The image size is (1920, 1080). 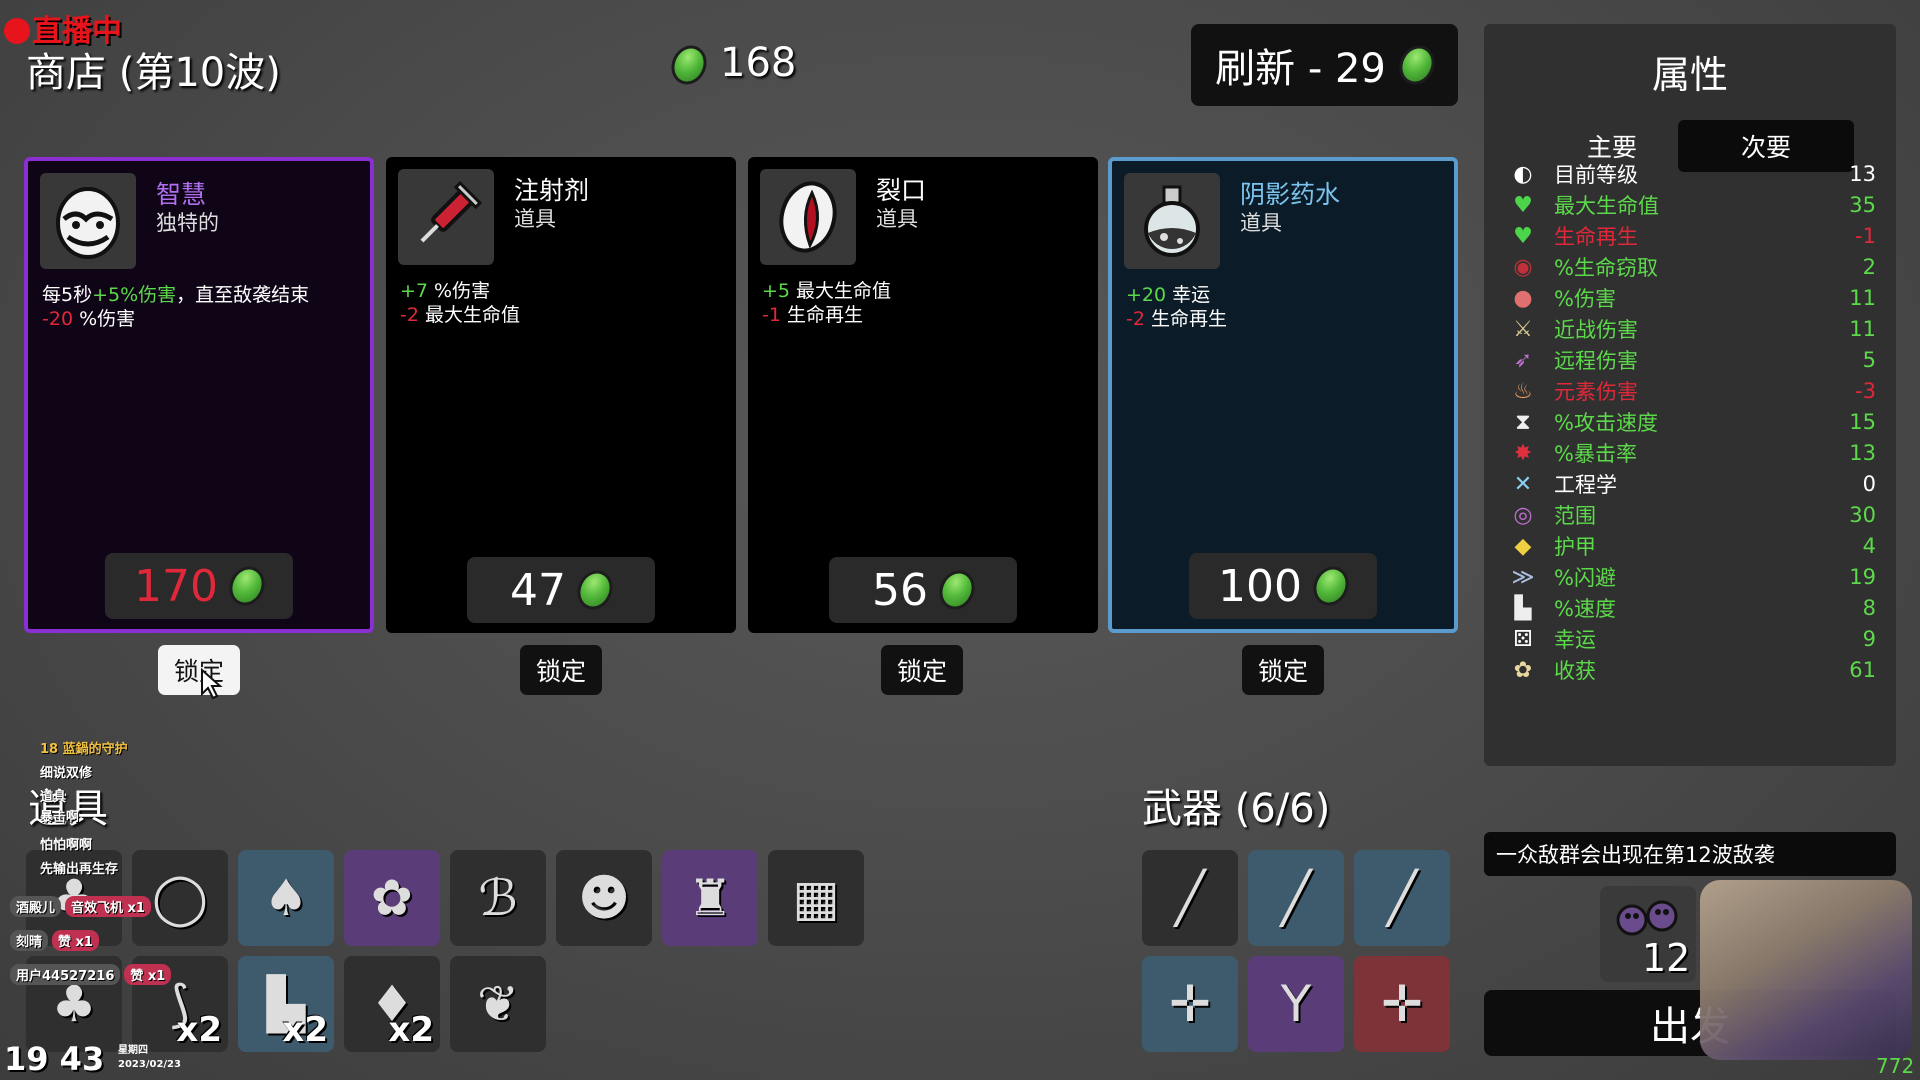 I want to click on stat-row: ⚔ 近战伤害 11, so click(x=1692, y=329).